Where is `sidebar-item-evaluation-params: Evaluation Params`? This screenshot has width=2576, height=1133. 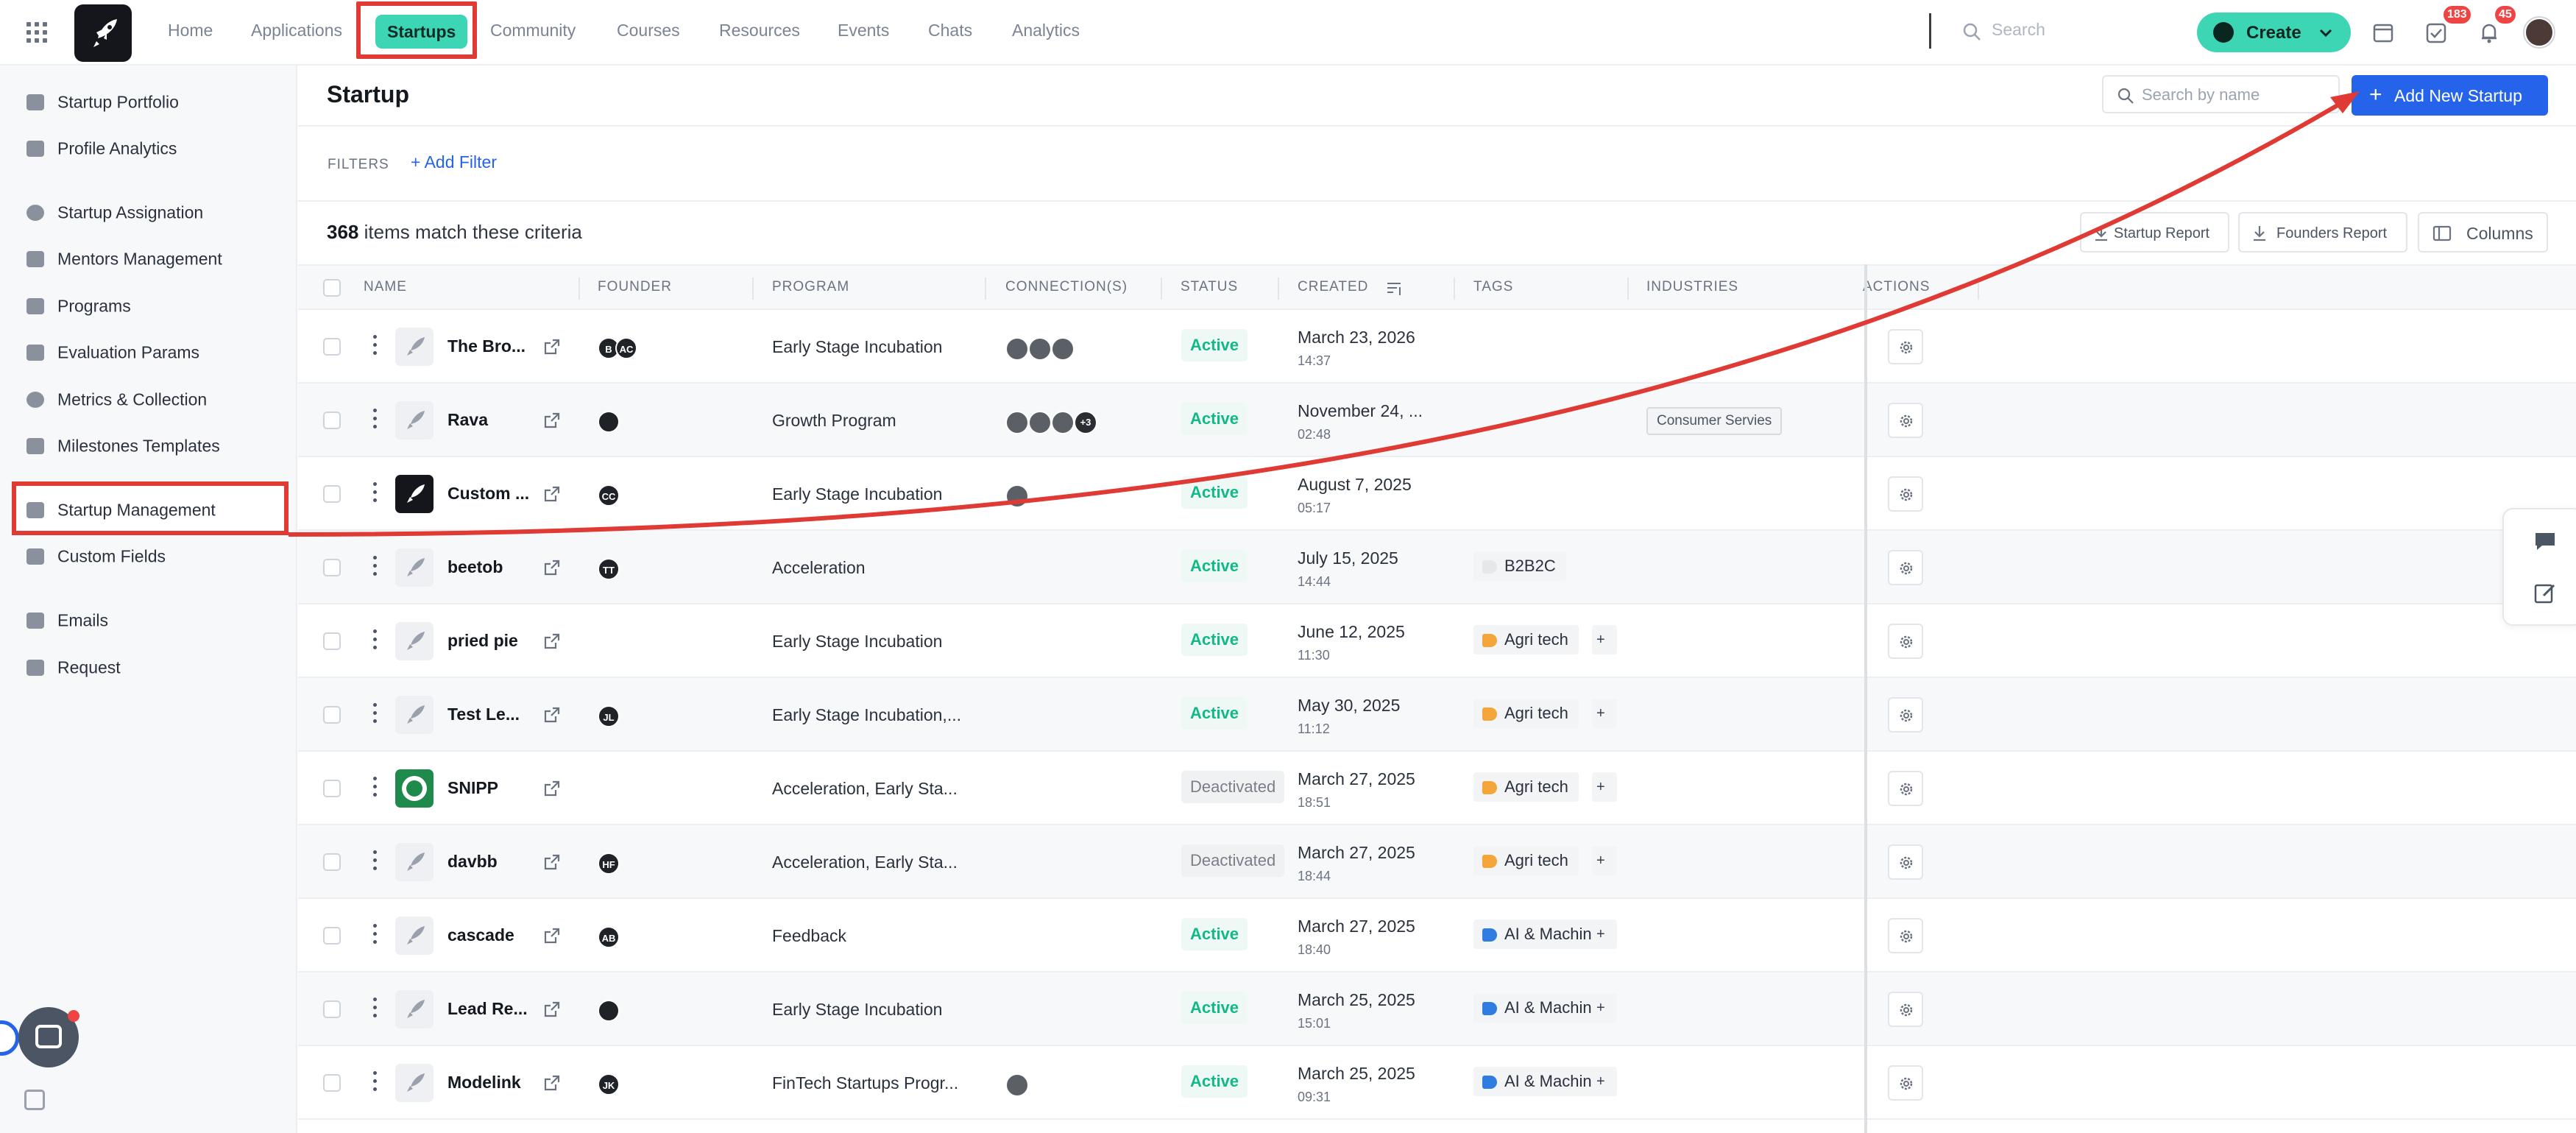
sidebar-item-evaluation-params: Evaluation Params is located at coordinates (112, 352).